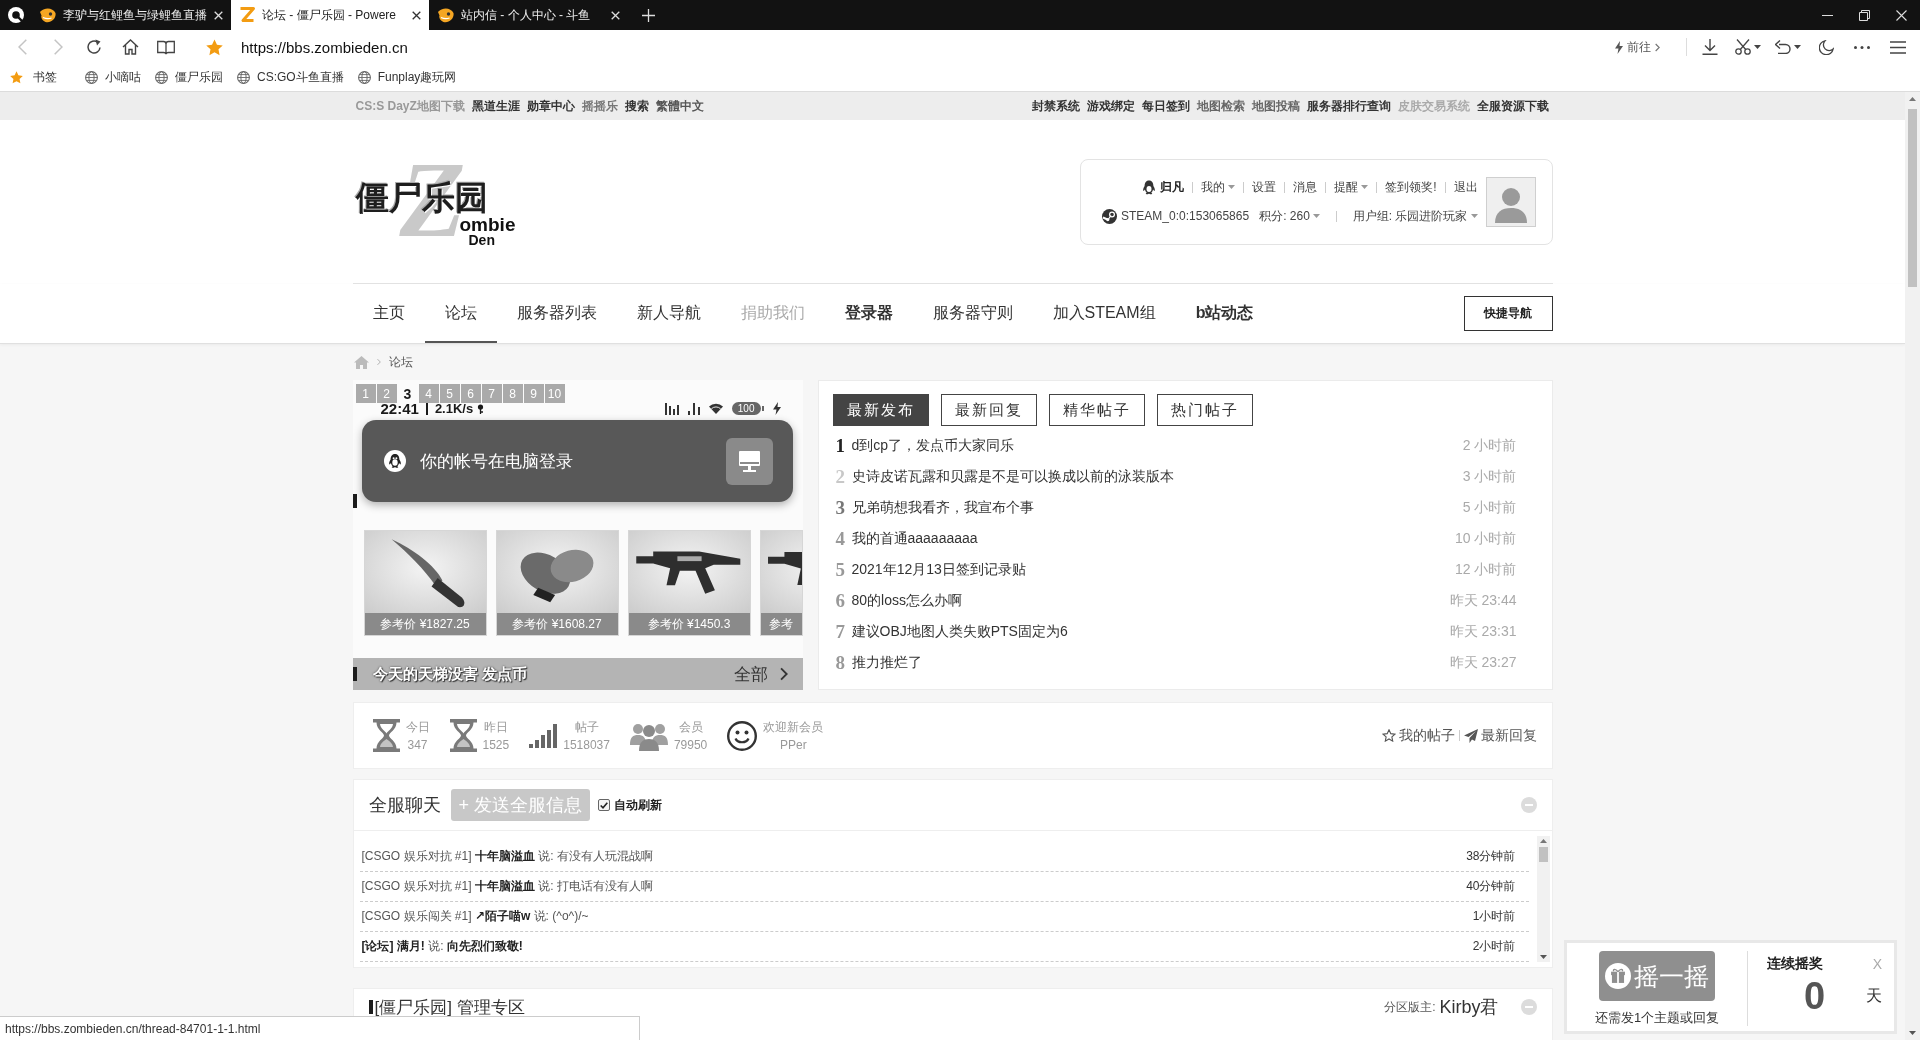 Image resolution: width=1920 pixels, height=1040 pixels. I want to click on network-speed: 2.1K/s, so click(454, 408).